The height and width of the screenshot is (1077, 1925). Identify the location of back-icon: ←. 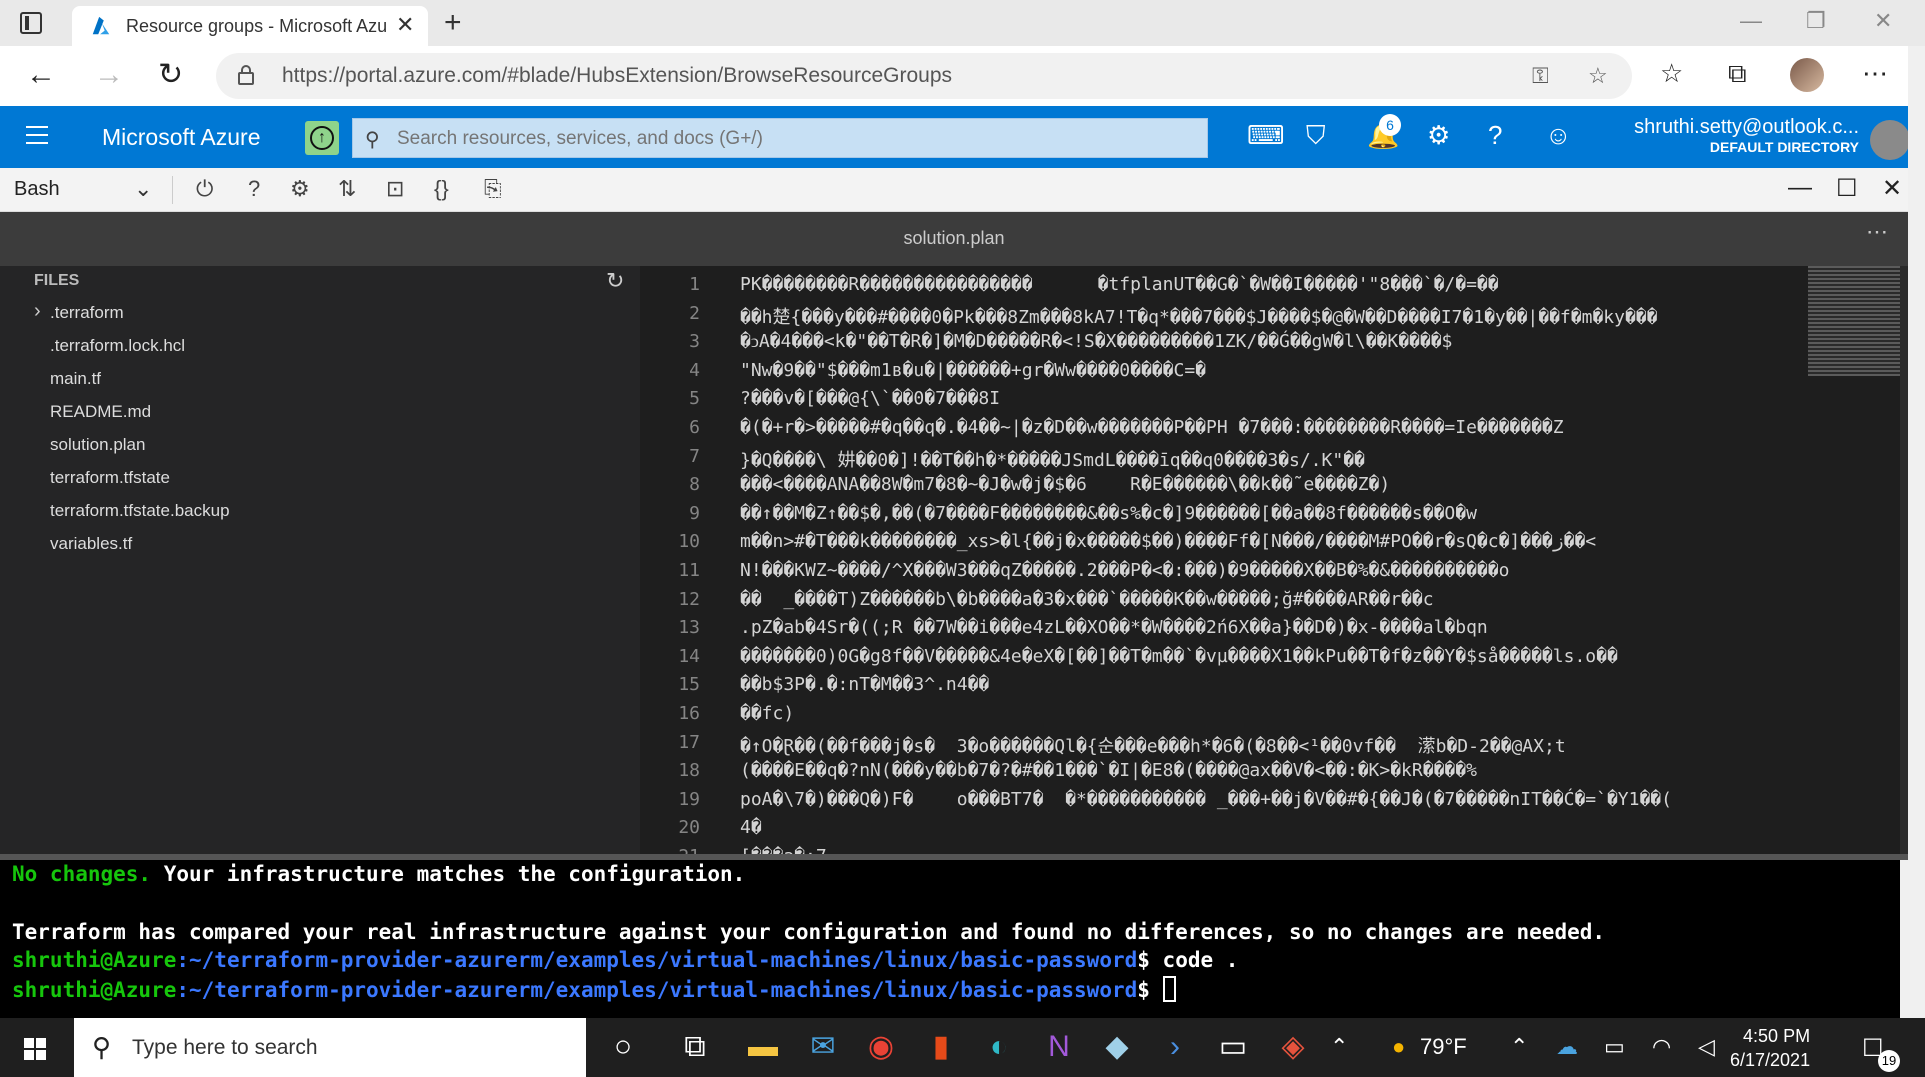
(41, 75).